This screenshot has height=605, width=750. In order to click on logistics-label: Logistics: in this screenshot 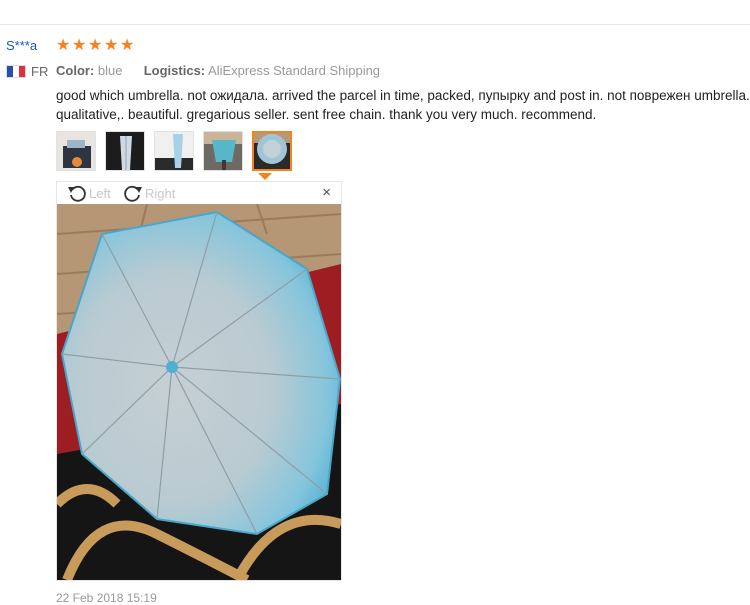, I will do `click(174, 70)`.